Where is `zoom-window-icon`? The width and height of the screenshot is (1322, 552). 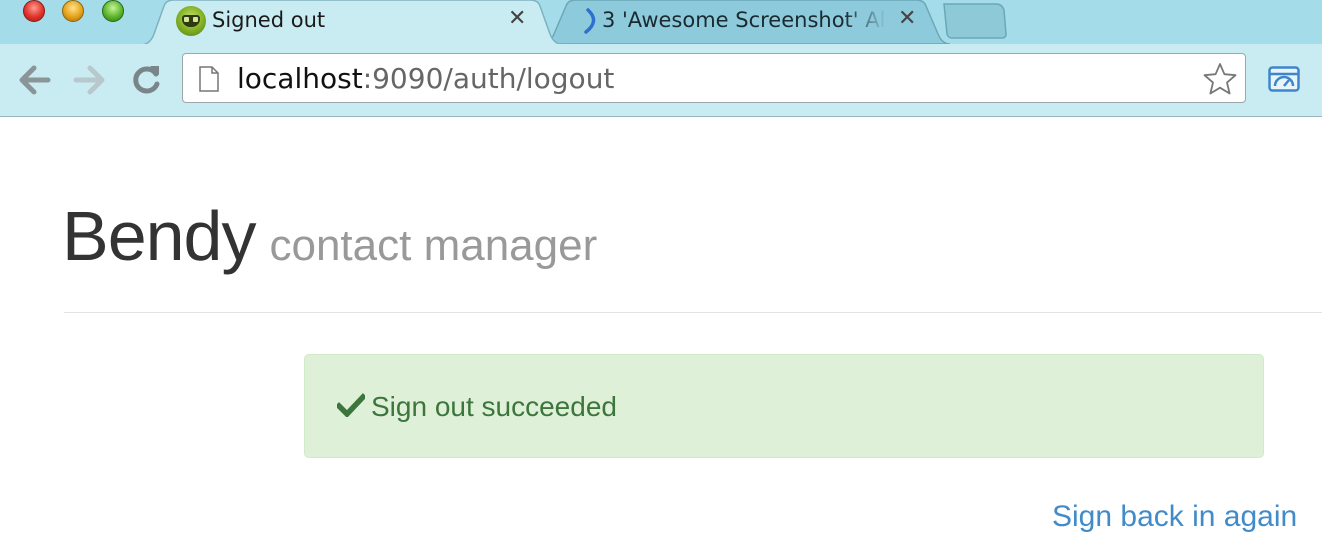
zoom-window-icon is located at coordinates (113, 11).